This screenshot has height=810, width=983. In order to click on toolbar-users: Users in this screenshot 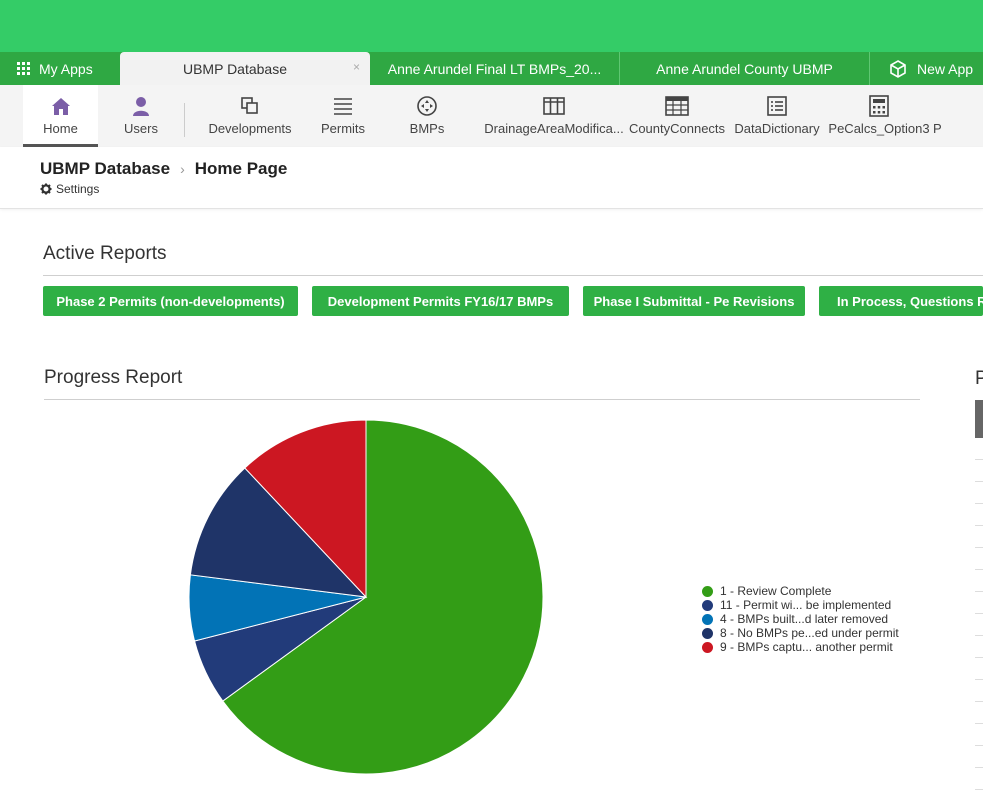, I will do `click(141, 116)`.